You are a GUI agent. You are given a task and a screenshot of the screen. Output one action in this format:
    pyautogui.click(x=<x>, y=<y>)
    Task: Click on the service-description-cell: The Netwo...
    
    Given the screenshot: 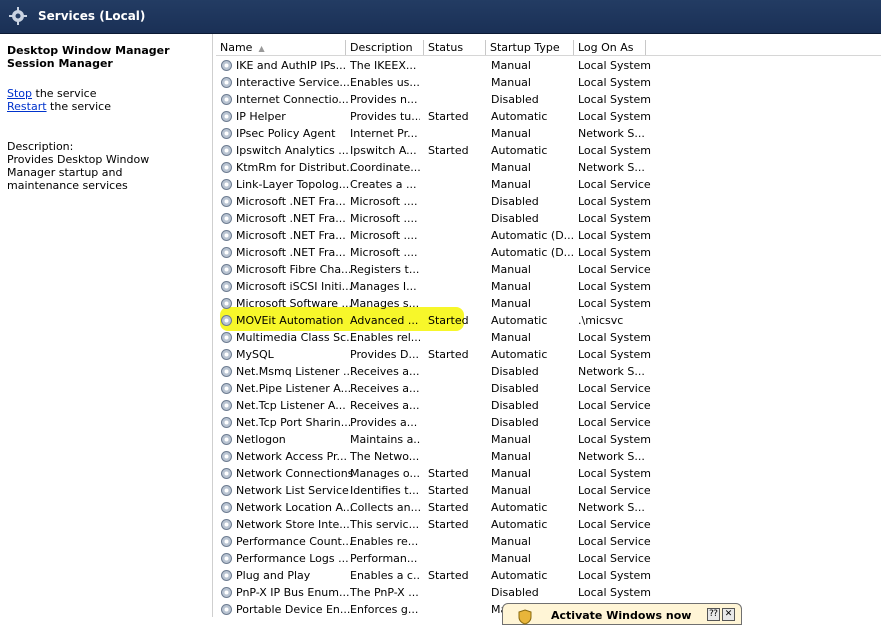 What is the action you would take?
    pyautogui.click(x=385, y=456)
    